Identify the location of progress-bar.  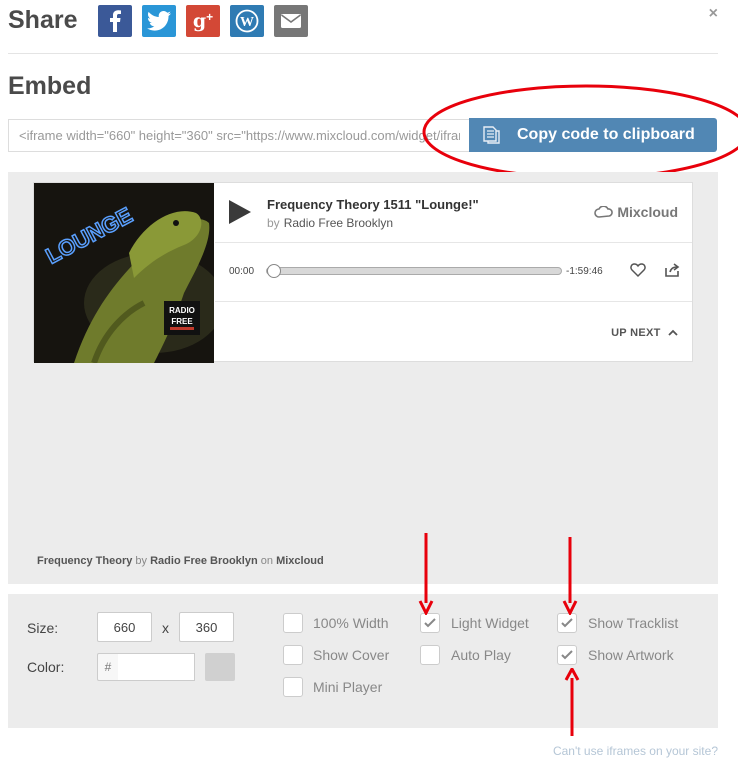
(414, 271).